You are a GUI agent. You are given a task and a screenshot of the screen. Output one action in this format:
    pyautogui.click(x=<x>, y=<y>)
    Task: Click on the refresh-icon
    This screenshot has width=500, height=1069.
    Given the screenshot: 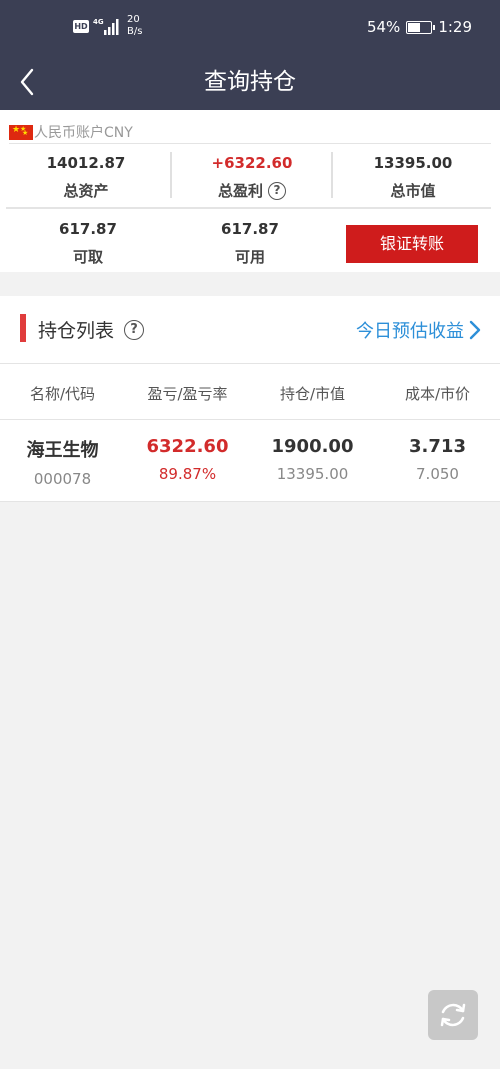 What is the action you would take?
    pyautogui.click(x=453, y=1015)
    